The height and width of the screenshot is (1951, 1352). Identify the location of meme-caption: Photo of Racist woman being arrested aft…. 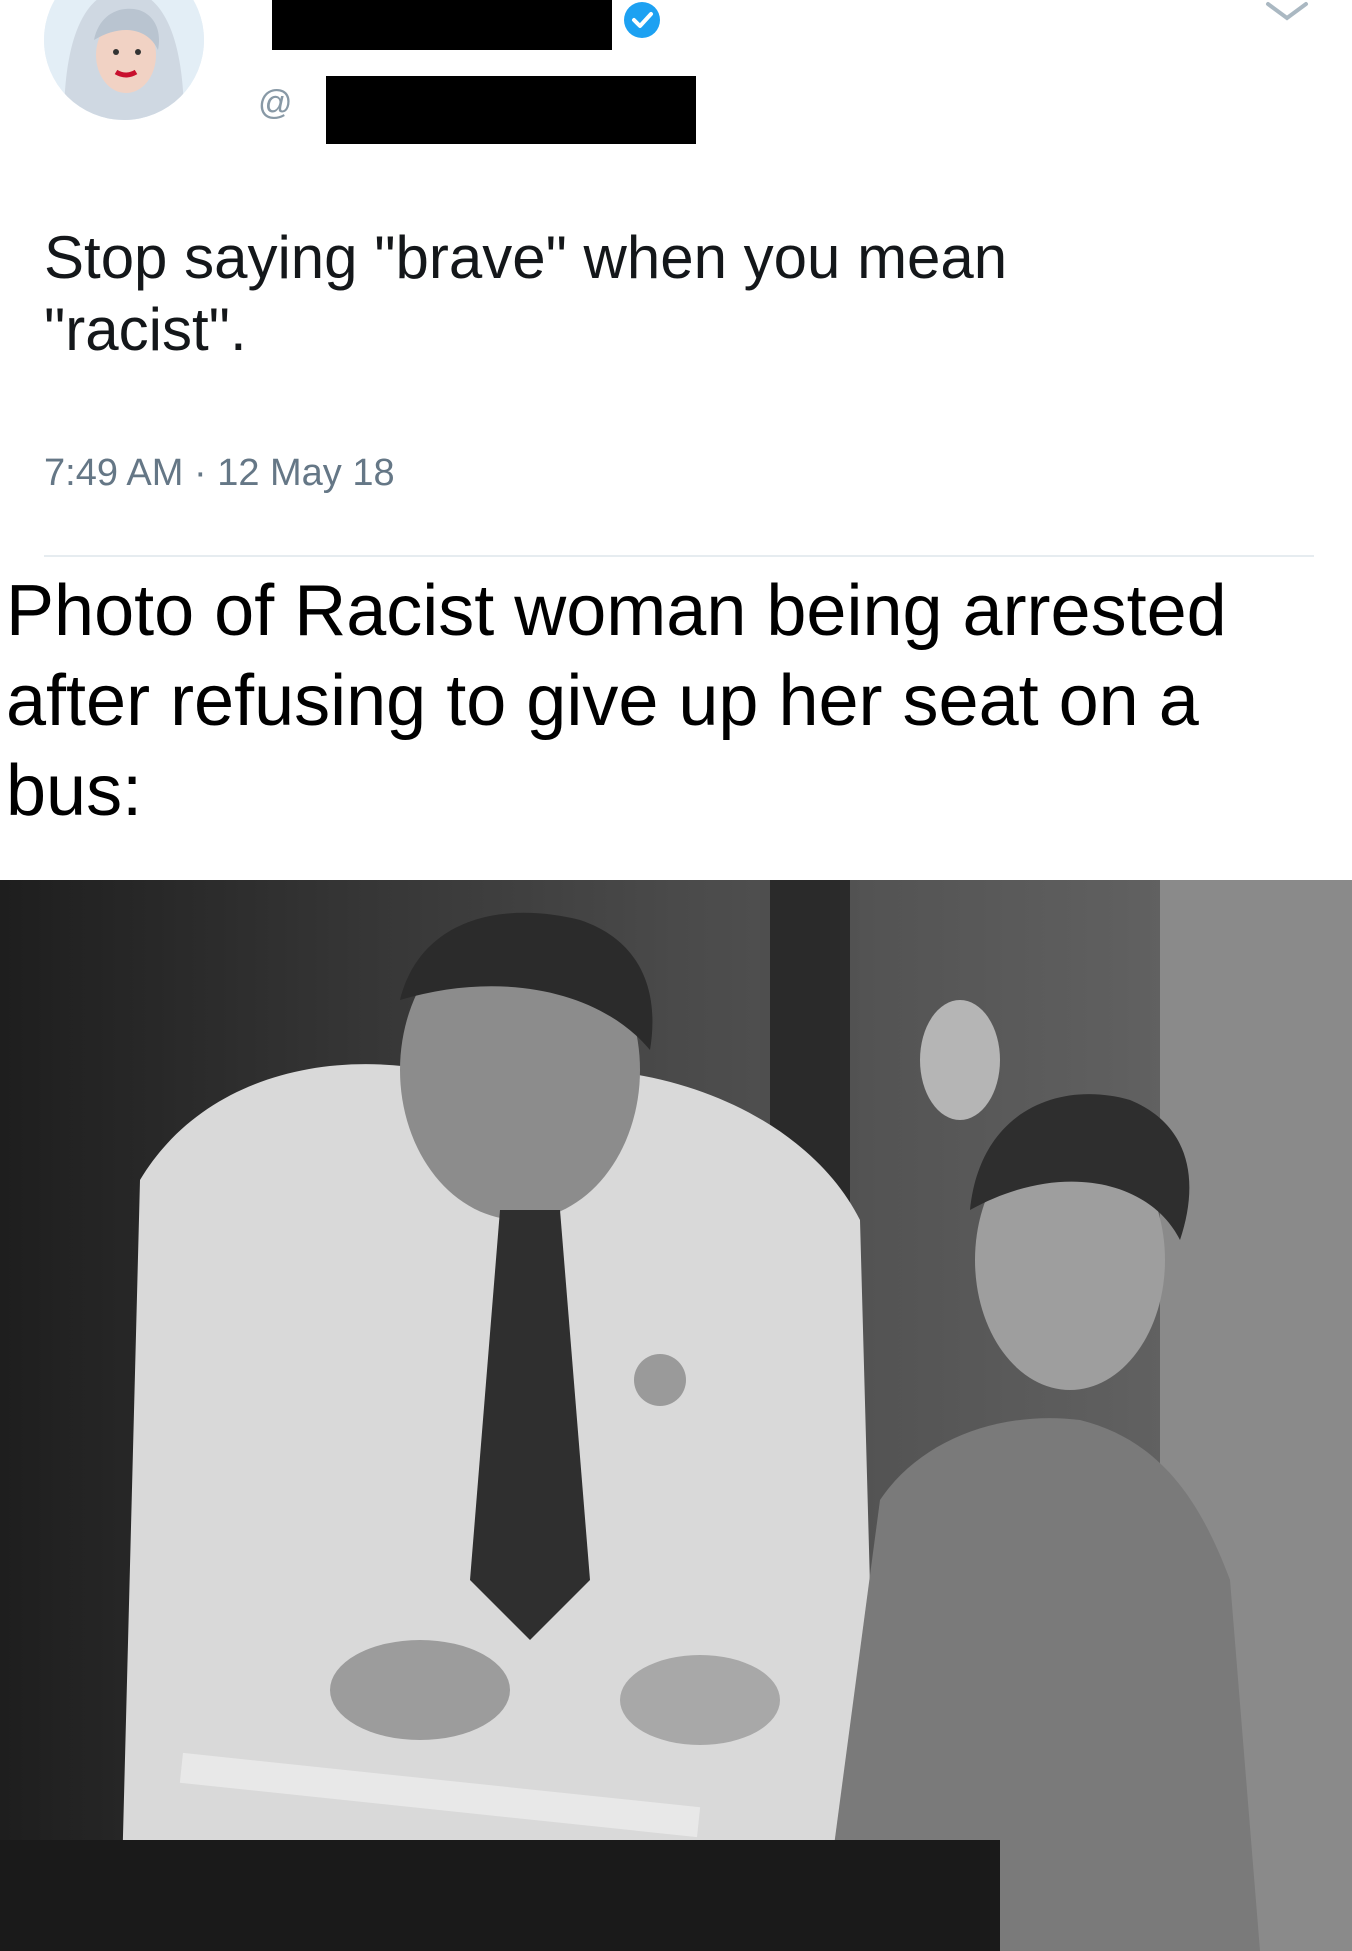
(616, 701).